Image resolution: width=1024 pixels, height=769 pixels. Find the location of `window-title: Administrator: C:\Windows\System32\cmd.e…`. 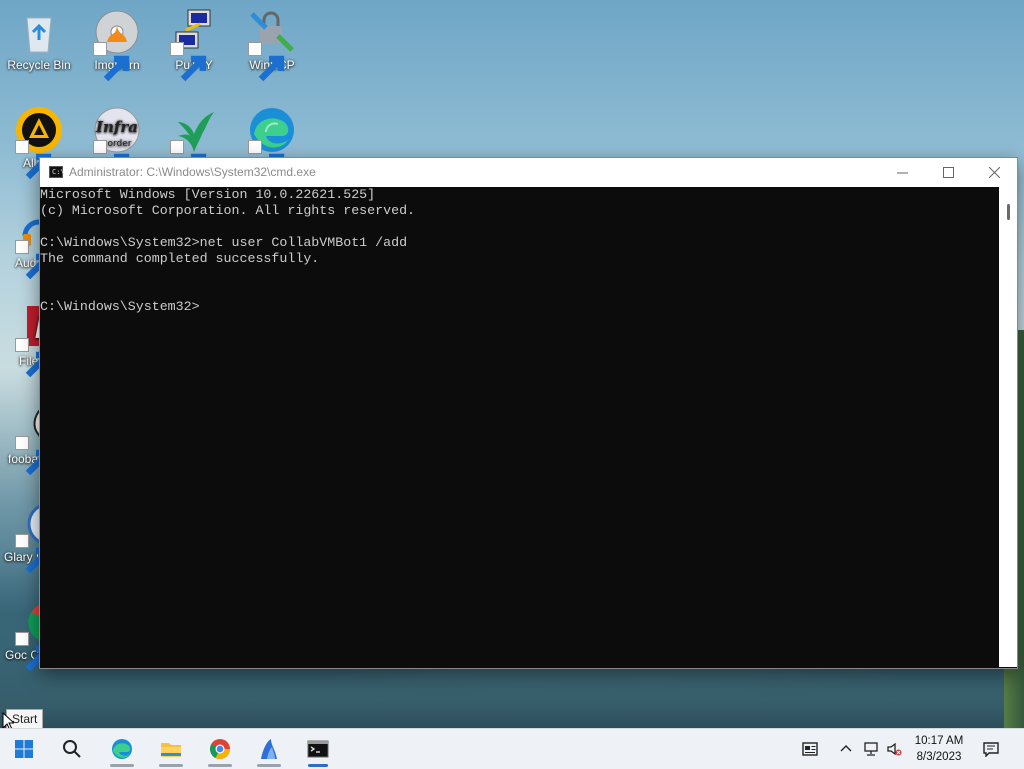

window-title: Administrator: C:\Windows\System32\cmd.e… is located at coordinates (192, 172).